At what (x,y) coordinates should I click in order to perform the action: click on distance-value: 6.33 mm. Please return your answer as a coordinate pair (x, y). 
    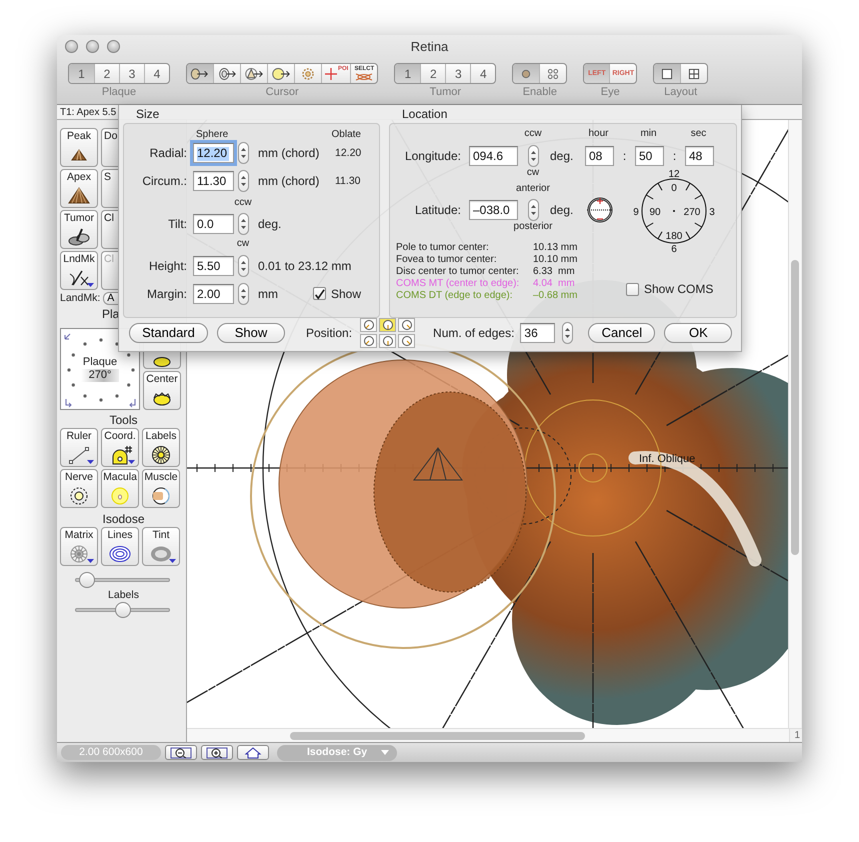
    Looking at the image, I should click on (554, 272).